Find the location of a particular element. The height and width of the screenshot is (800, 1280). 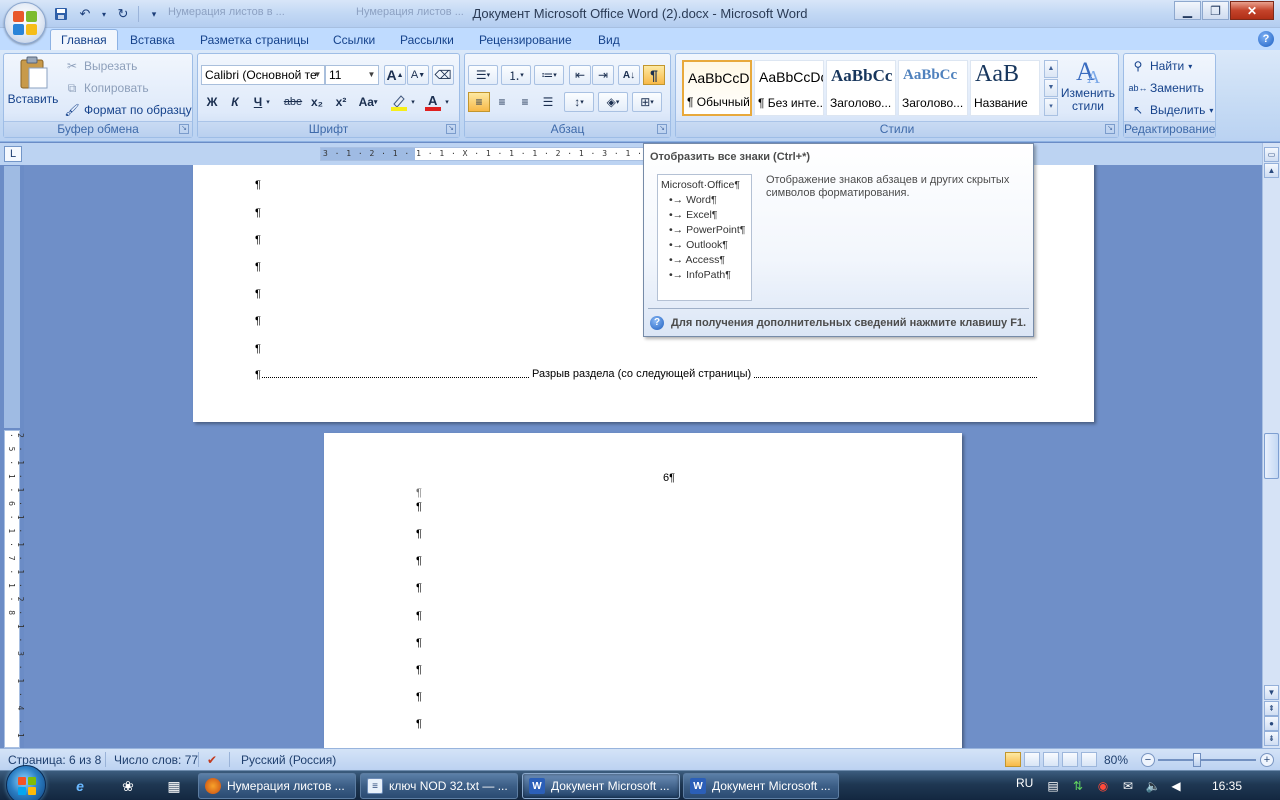

highlight-button is located at coordinates (399, 102).